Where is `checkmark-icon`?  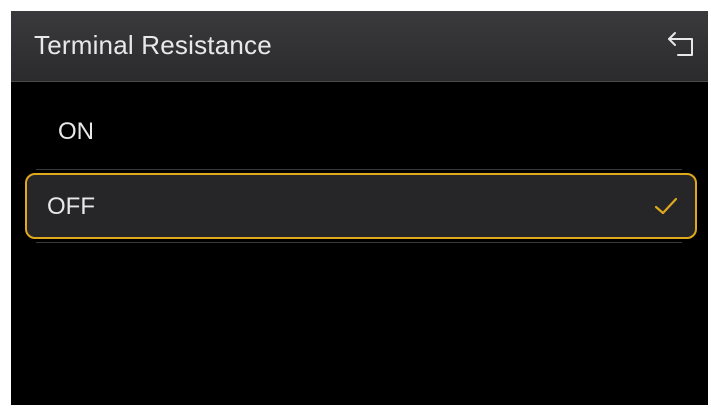
checkmark-icon is located at coordinates (666, 206).